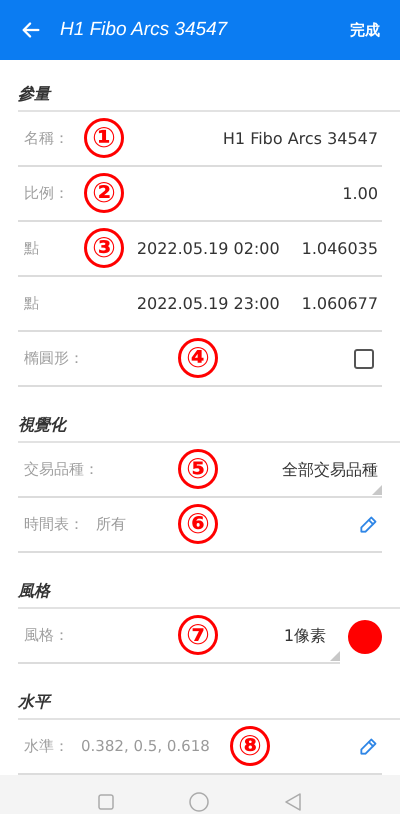  Describe the element at coordinates (42, 424) in the screenshot. I see `section-title: 視覺化` at that location.